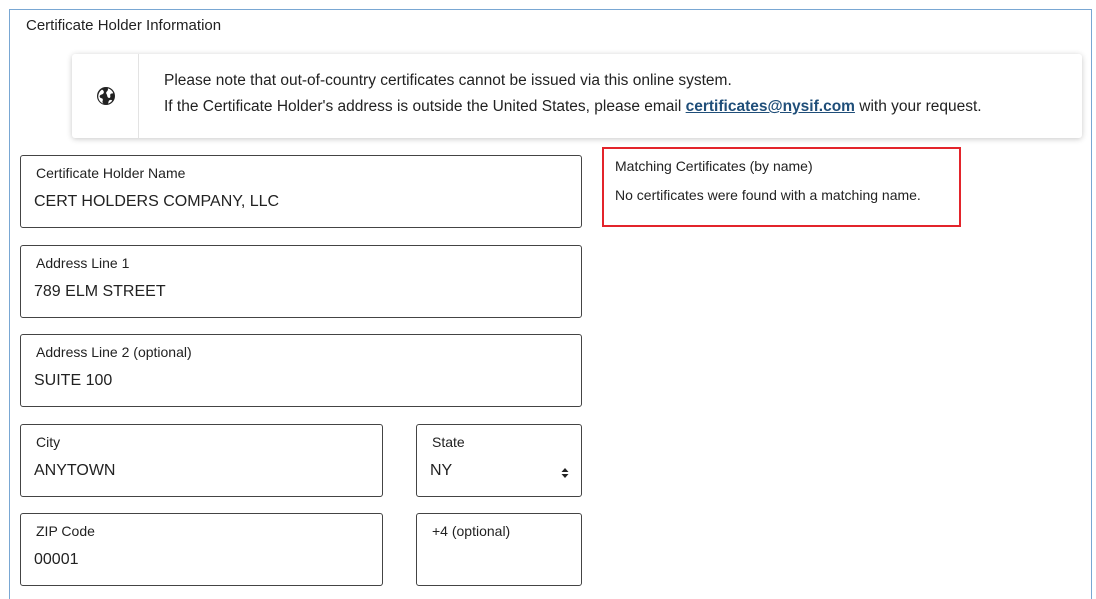 This screenshot has width=1096, height=599. I want to click on state-value: NY, so click(441, 471).